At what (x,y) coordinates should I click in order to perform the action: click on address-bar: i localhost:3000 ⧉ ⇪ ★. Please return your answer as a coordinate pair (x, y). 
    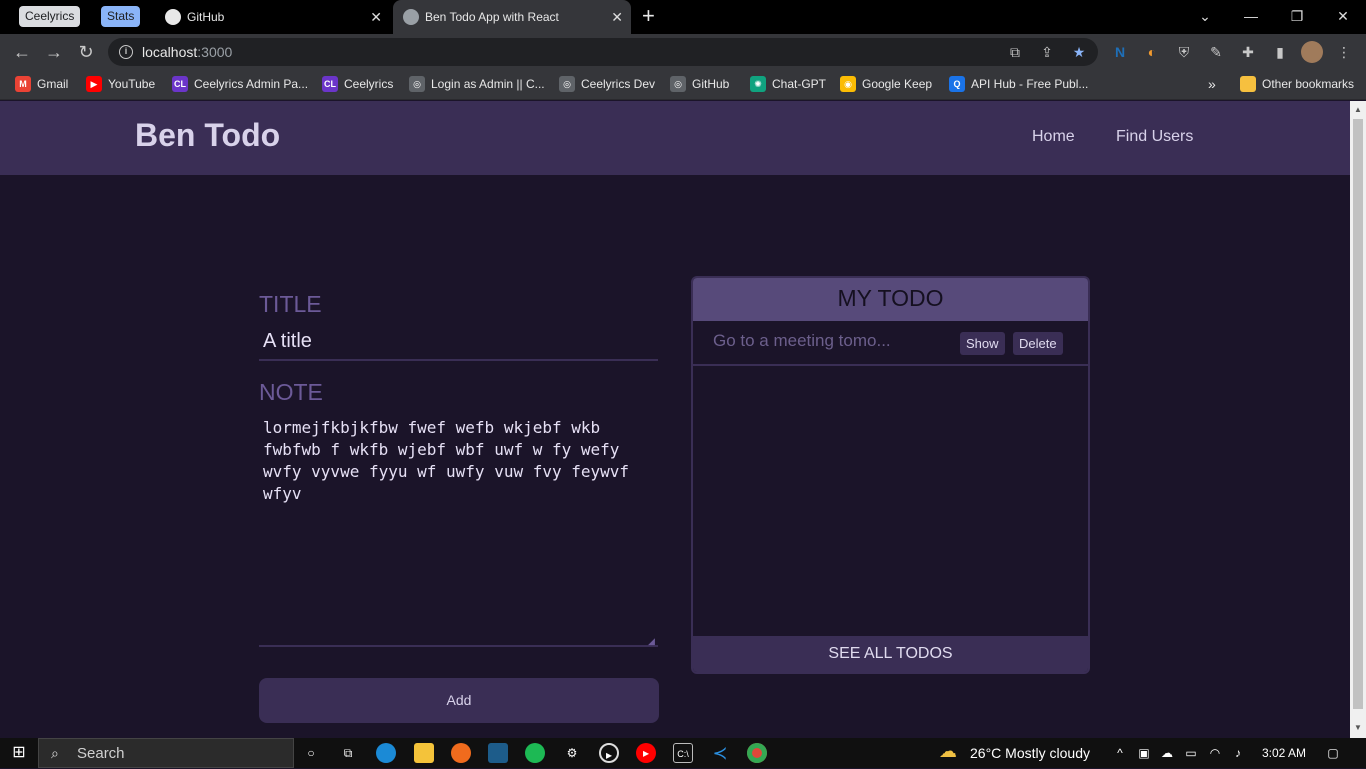
    Looking at the image, I should click on (603, 52).